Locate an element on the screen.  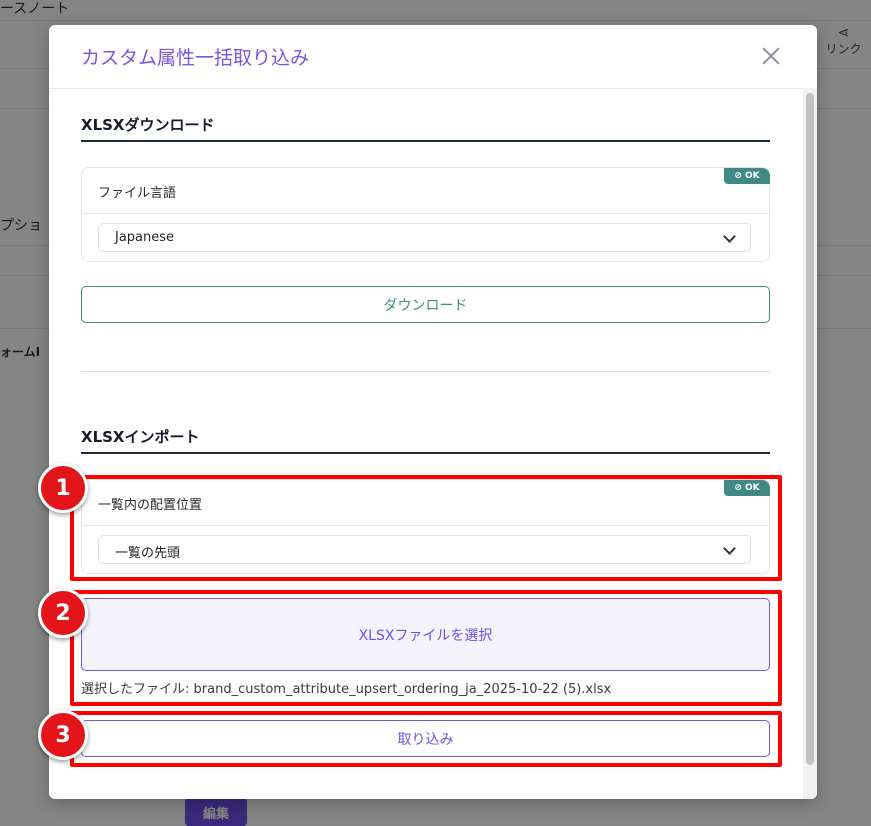
download-button: ダウンロード is located at coordinates (425, 304).